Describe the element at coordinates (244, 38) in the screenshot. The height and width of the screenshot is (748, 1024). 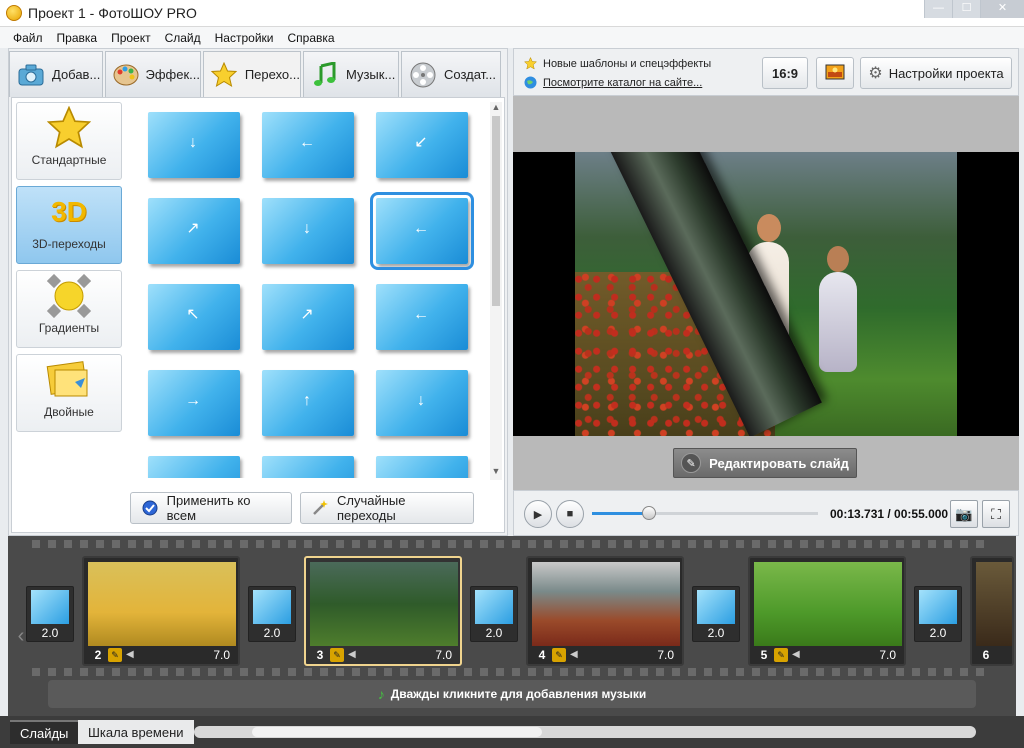
I see `menu-settings: Настройки` at that location.